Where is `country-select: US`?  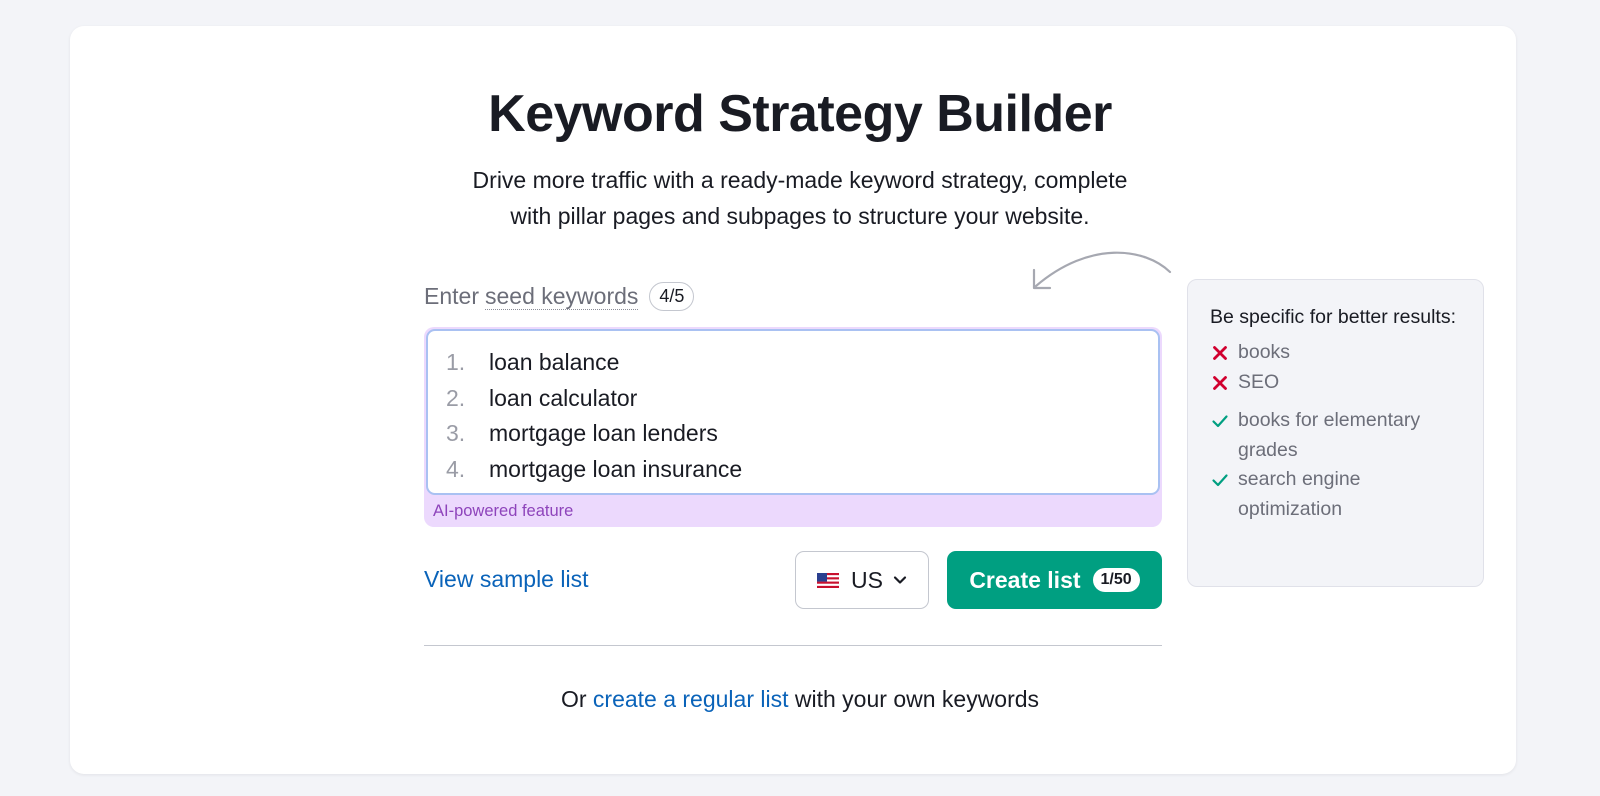 country-select: US is located at coordinates (862, 580).